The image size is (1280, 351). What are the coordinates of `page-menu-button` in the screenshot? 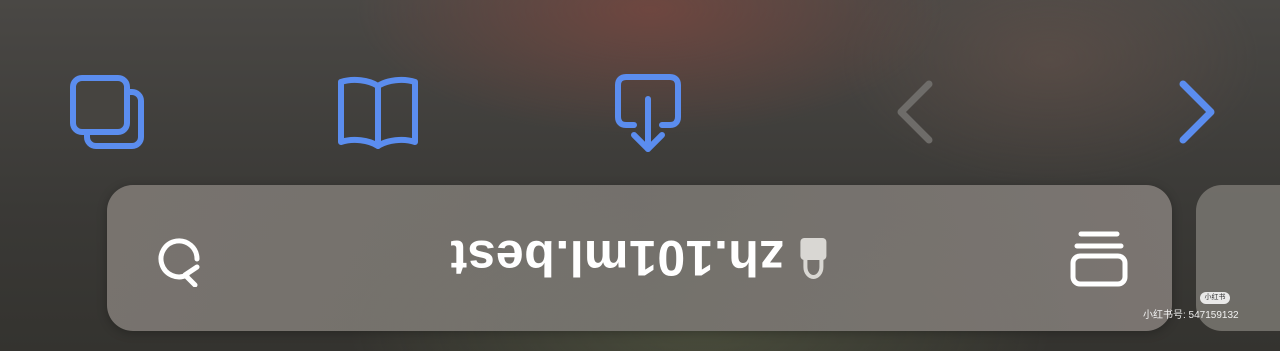 It's located at (1099, 258).